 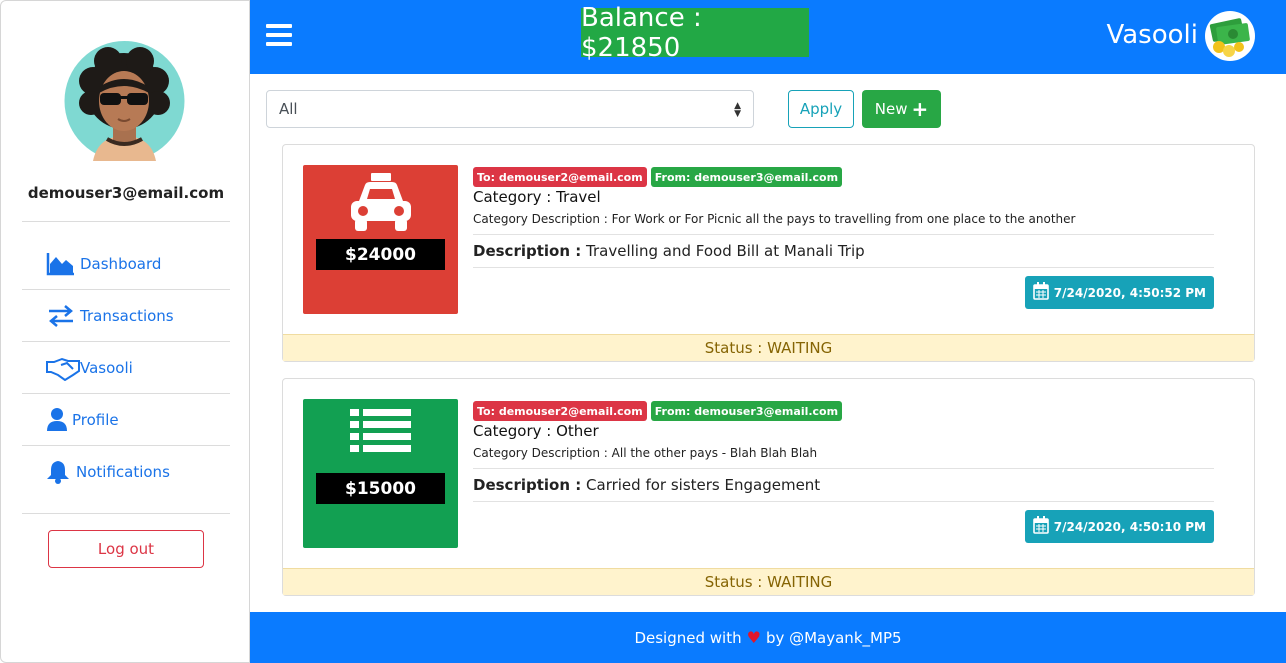 I want to click on sidebar-item-dashboard: Dashboard, so click(x=126, y=264).